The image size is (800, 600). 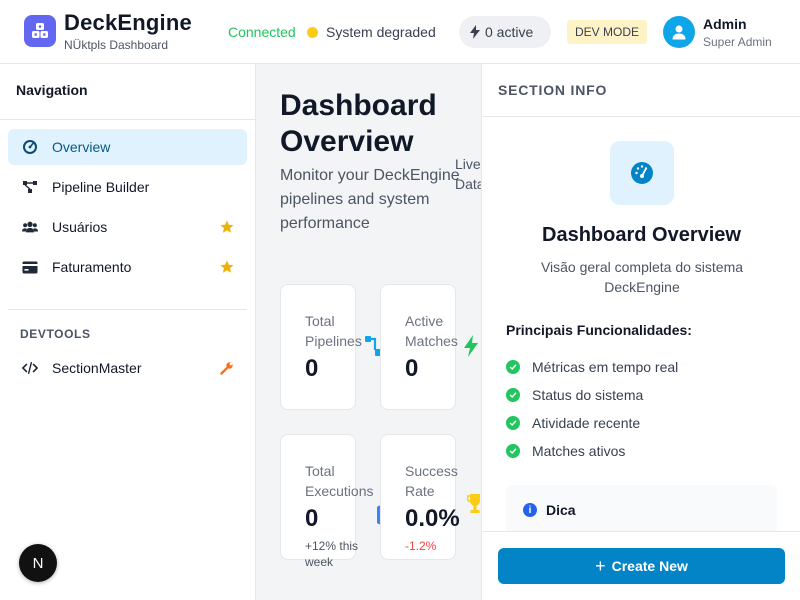 I want to click on stat-trend: +12% this week, so click(x=332, y=554).